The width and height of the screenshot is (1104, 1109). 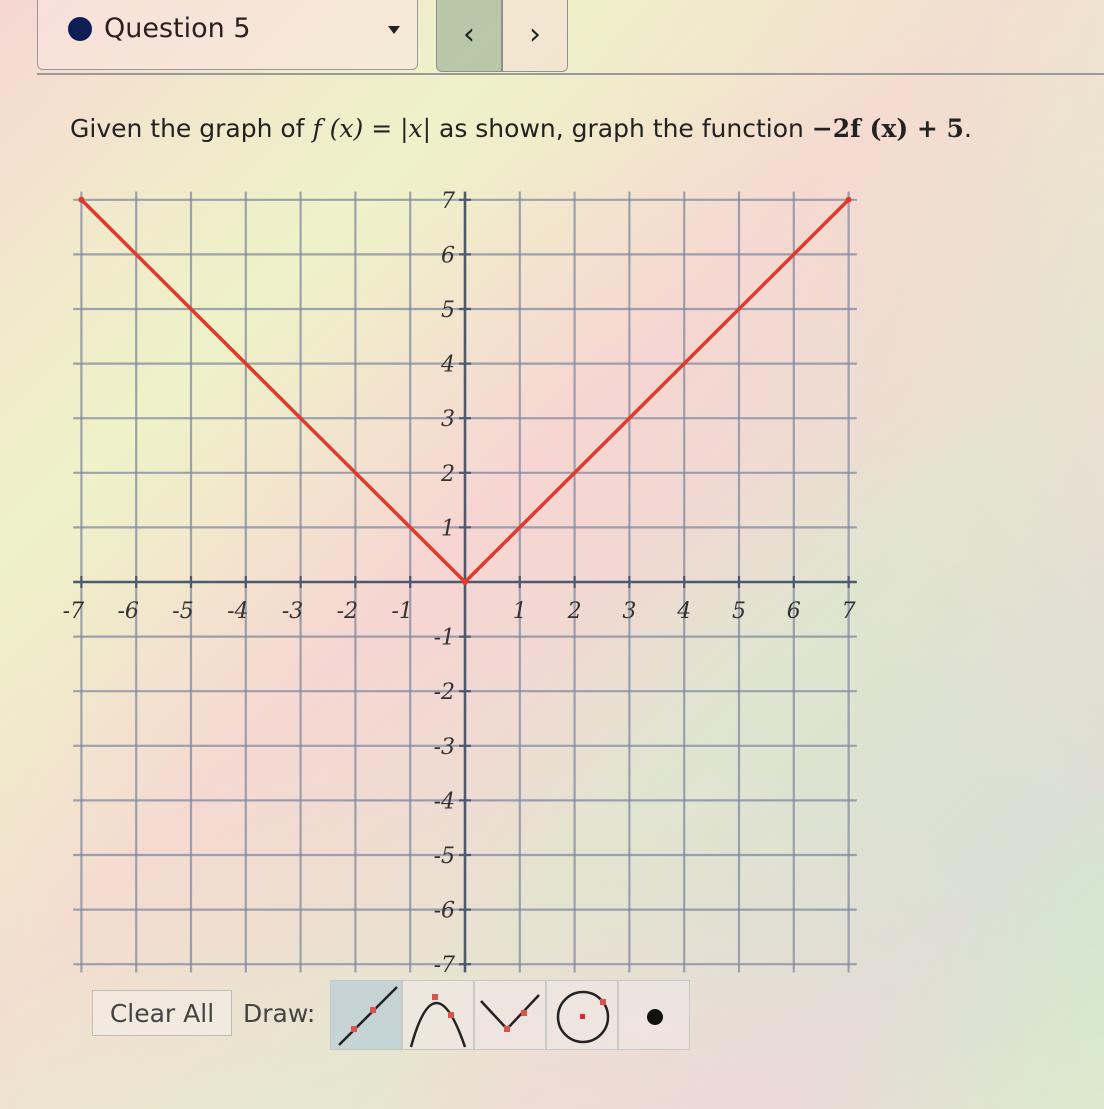 What do you see at coordinates (237, 611) in the screenshot?
I see `x-tick-label: -4` at bounding box center [237, 611].